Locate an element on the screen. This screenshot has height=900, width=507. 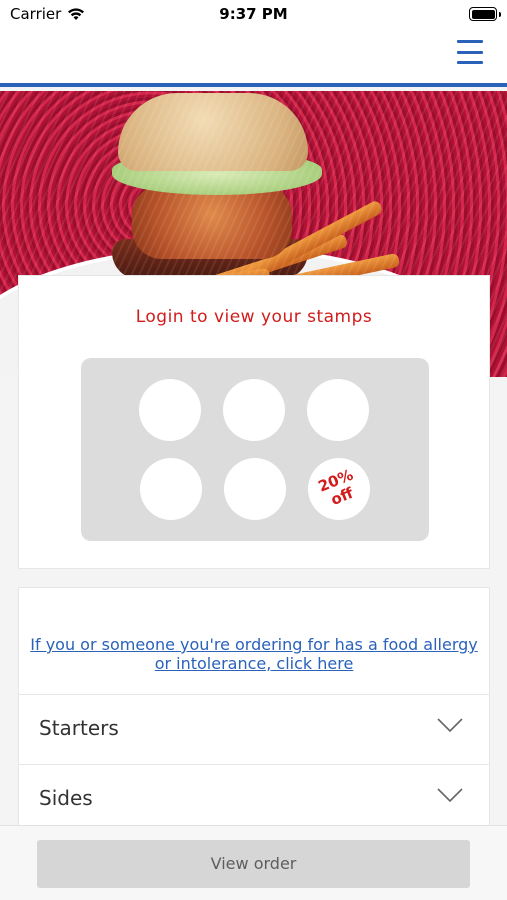
bun-top-shape is located at coordinates (213, 132).